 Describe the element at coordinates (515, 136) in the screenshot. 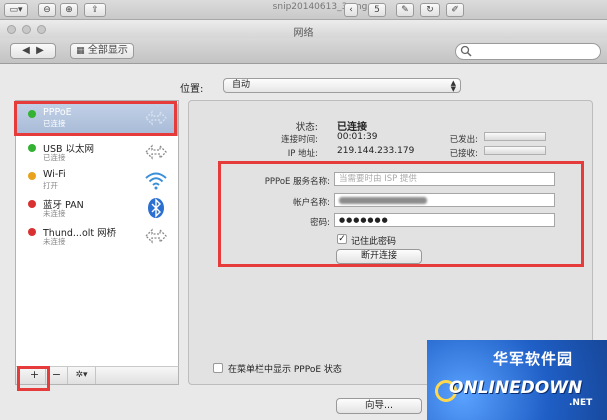

I see `sent-meter` at that location.